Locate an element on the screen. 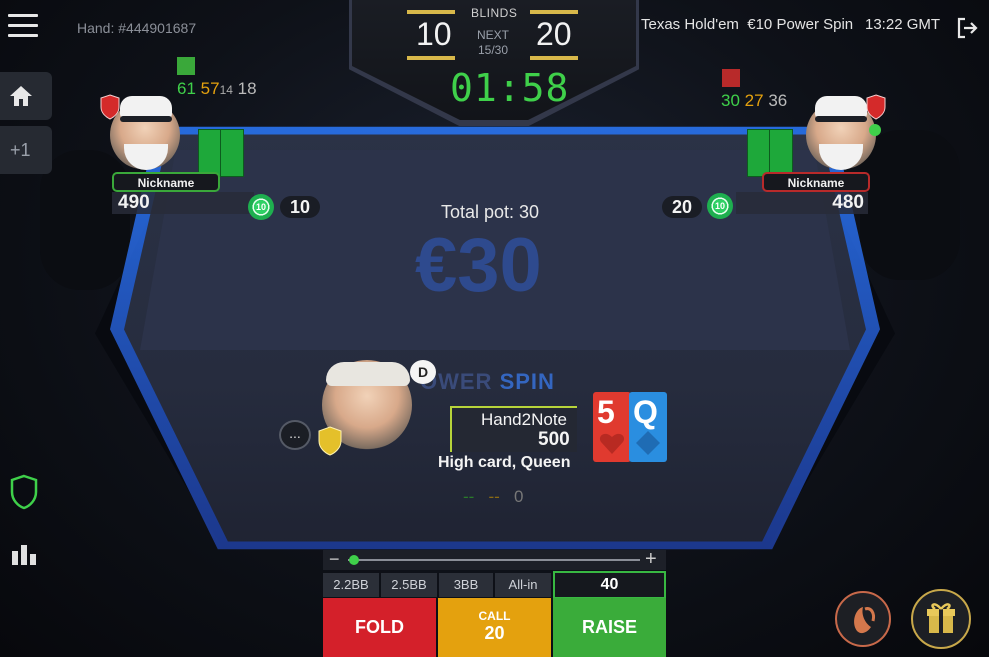 This screenshot has height=657, width=989. preset-all-in-button: All-in is located at coordinates (523, 585).